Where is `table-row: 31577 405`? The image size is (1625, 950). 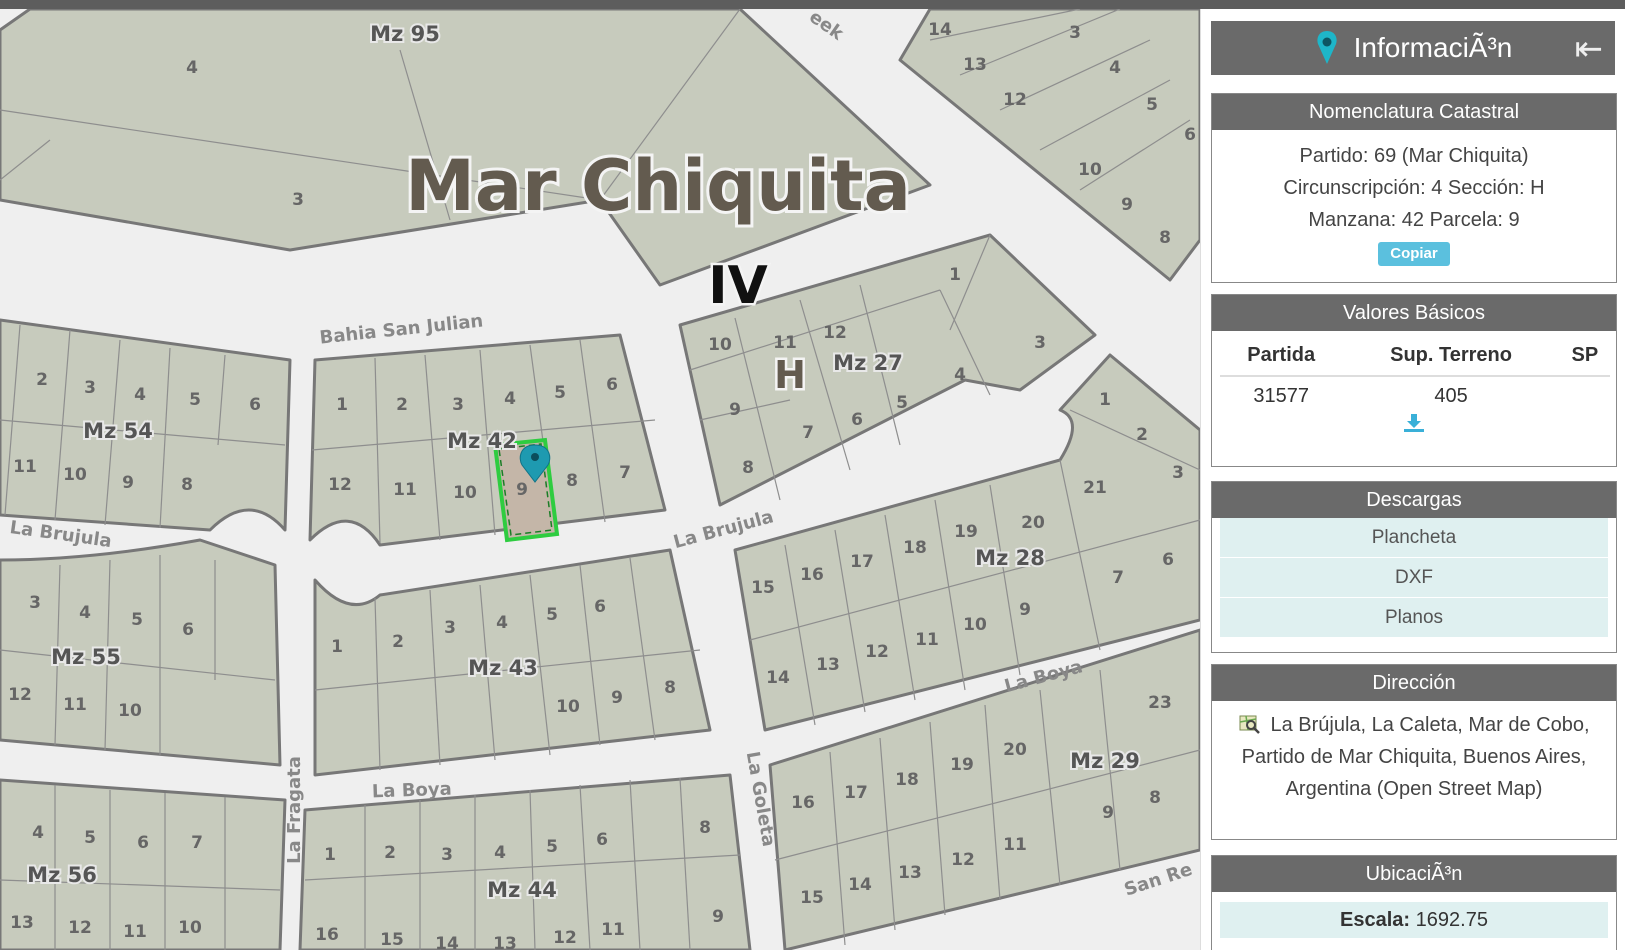 table-row: 31577 405 is located at coordinates (1415, 392).